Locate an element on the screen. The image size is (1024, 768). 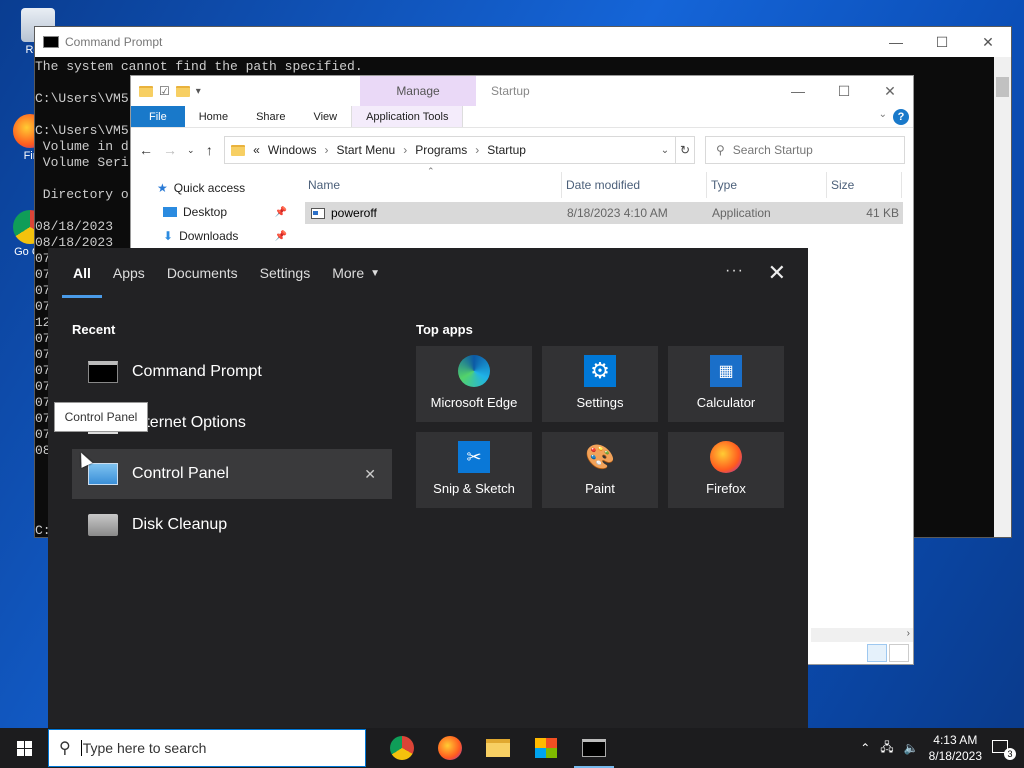
quick-access-toolbar: ☑ ▾ is located at coordinates (166, 91).